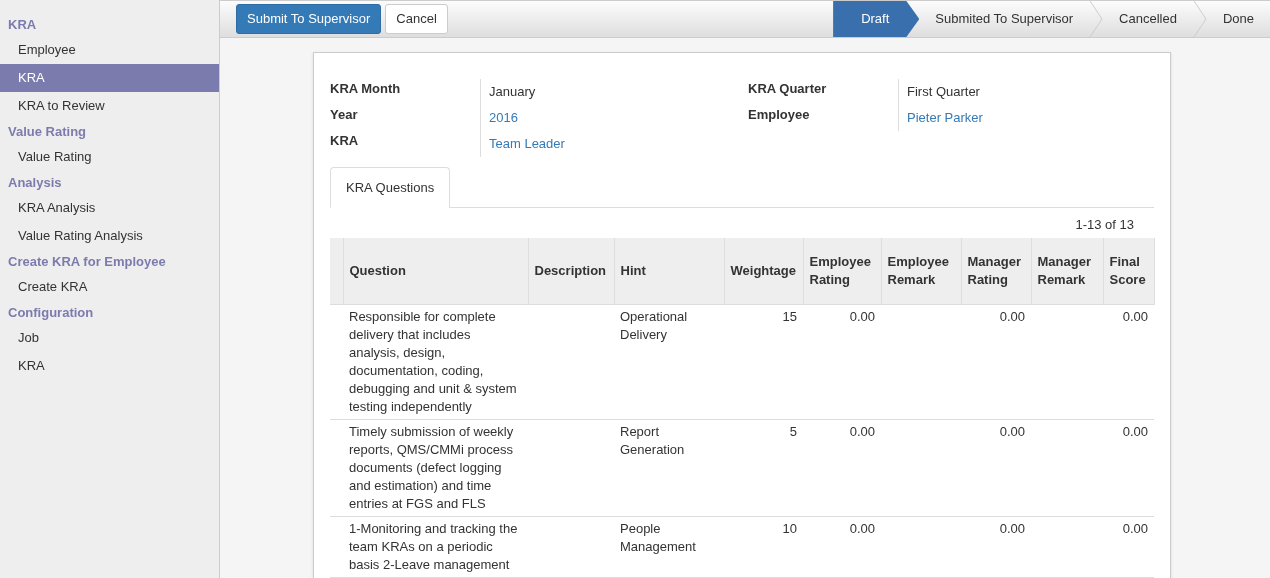 The width and height of the screenshot is (1270, 578). What do you see at coordinates (669, 270) in the screenshot?
I see `column-header: Hint` at bounding box center [669, 270].